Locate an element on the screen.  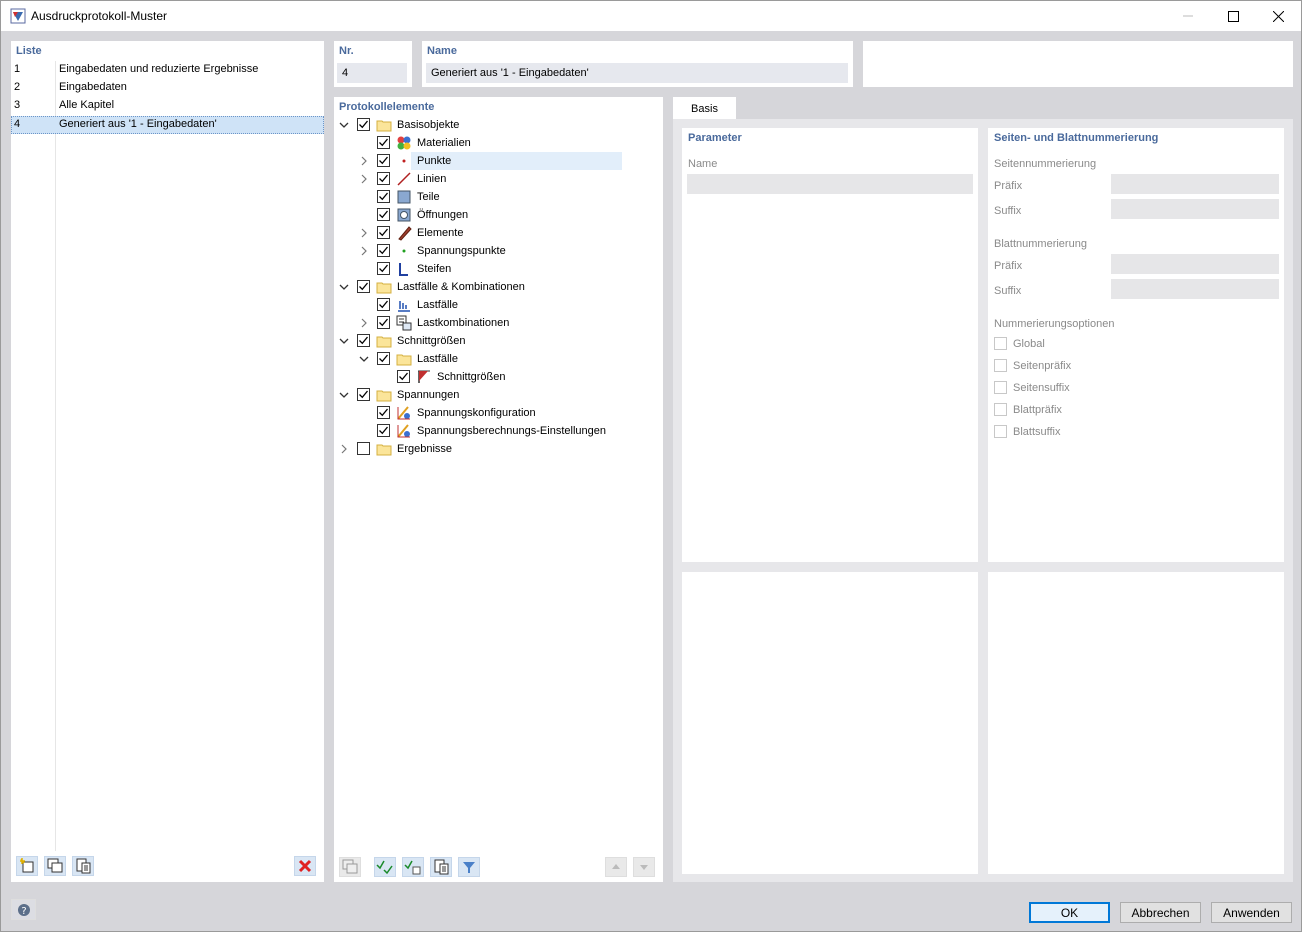
option-global-checkbox is located at coordinates (1000, 343).